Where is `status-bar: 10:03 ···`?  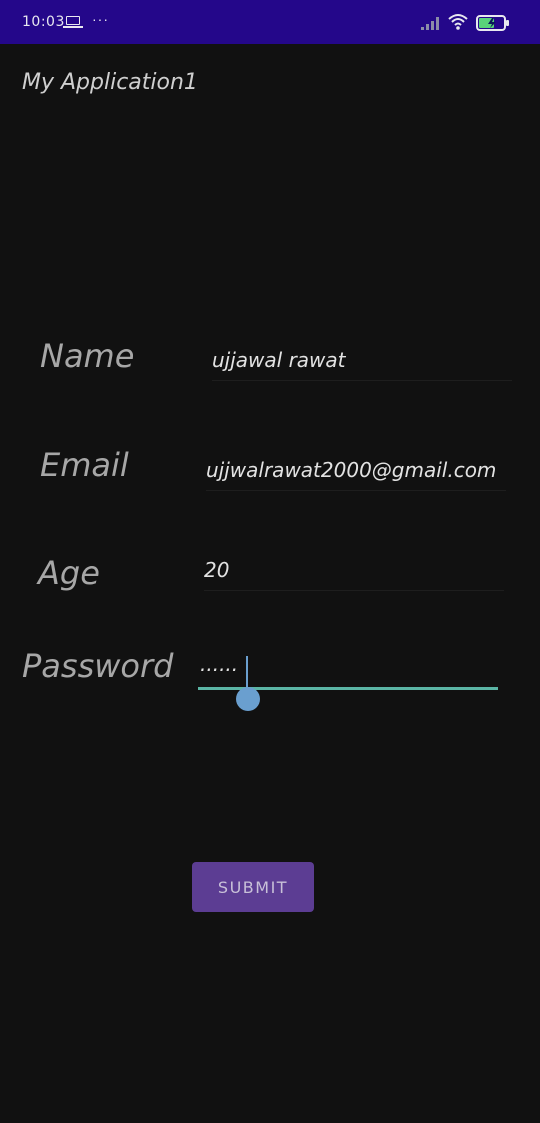
status-bar: 10:03 ··· is located at coordinates (270, 22).